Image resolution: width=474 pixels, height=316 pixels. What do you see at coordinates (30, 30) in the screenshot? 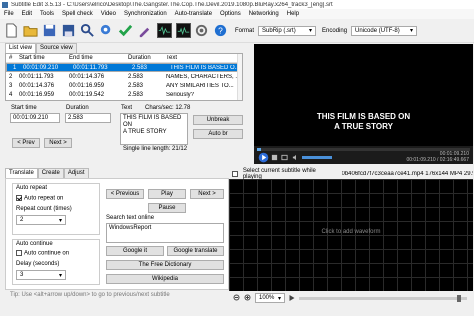
I see `open-folder-icon` at bounding box center [30, 30].